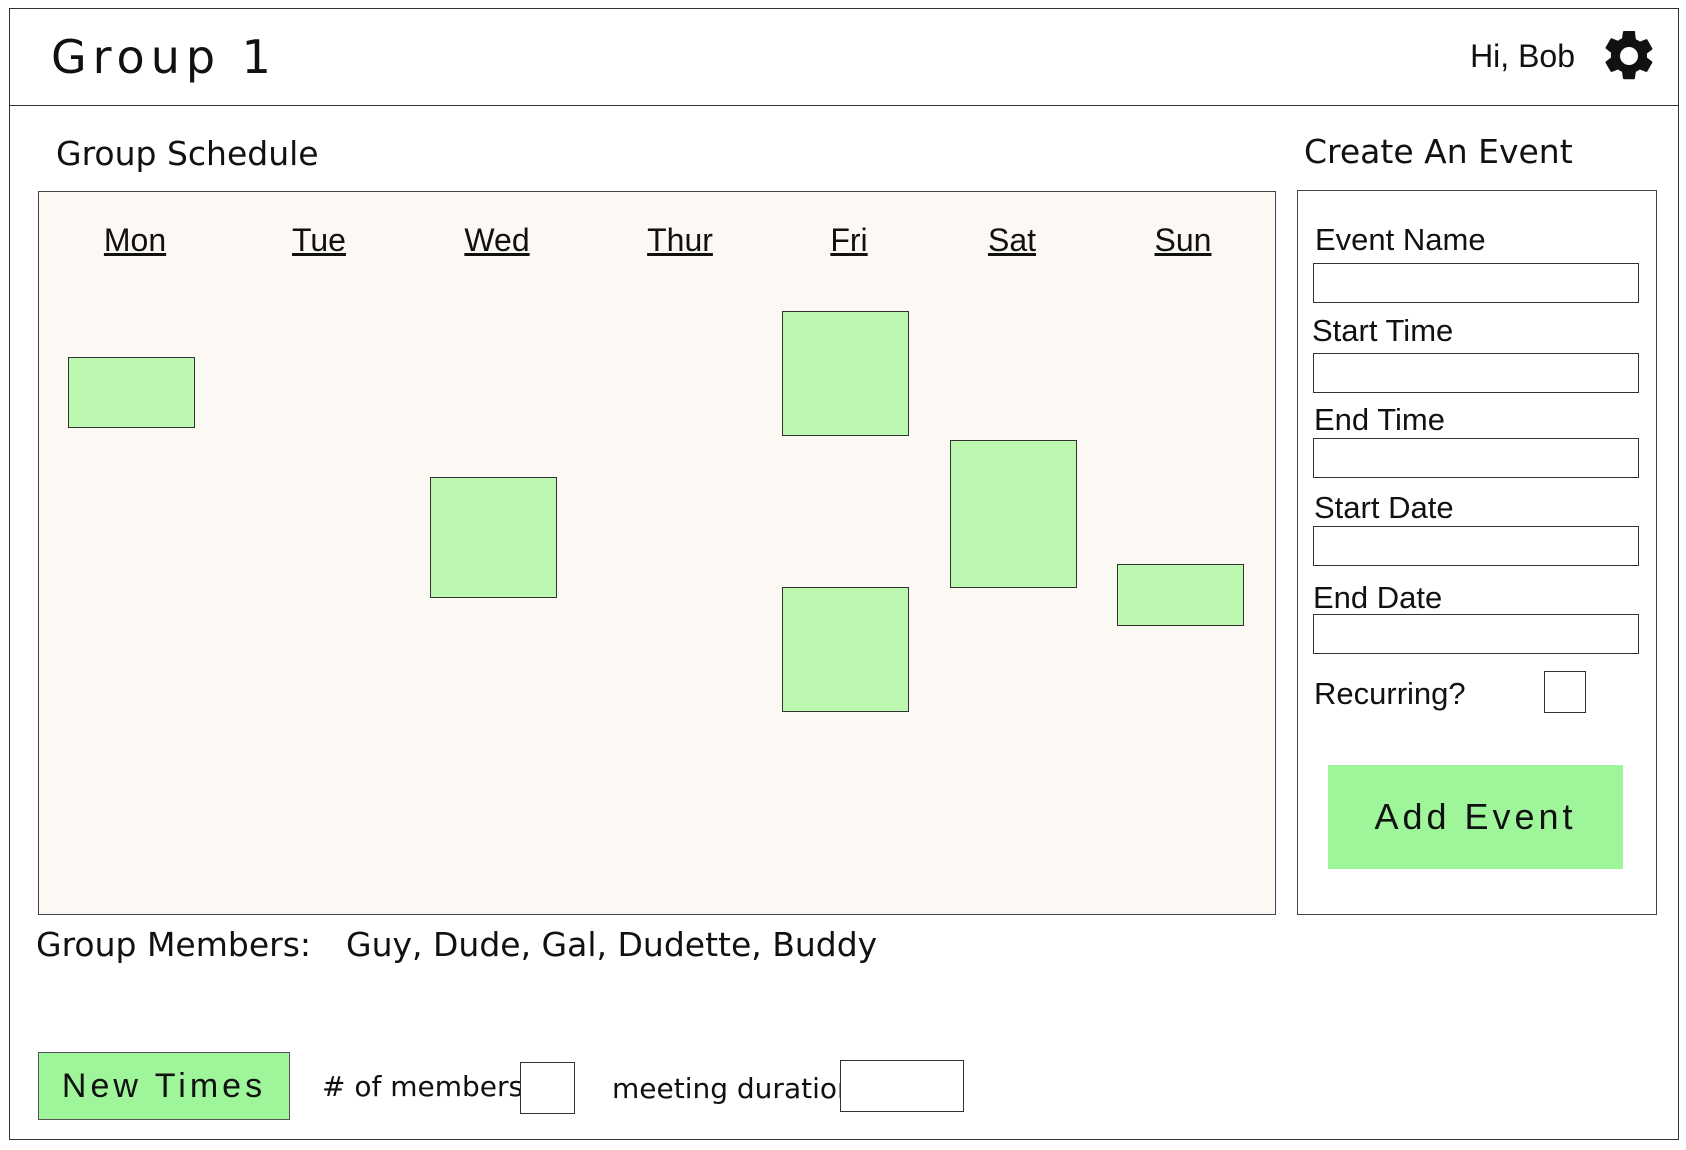 The height and width of the screenshot is (1150, 1686). I want to click on event-name-label: Event Name, so click(1400, 239).